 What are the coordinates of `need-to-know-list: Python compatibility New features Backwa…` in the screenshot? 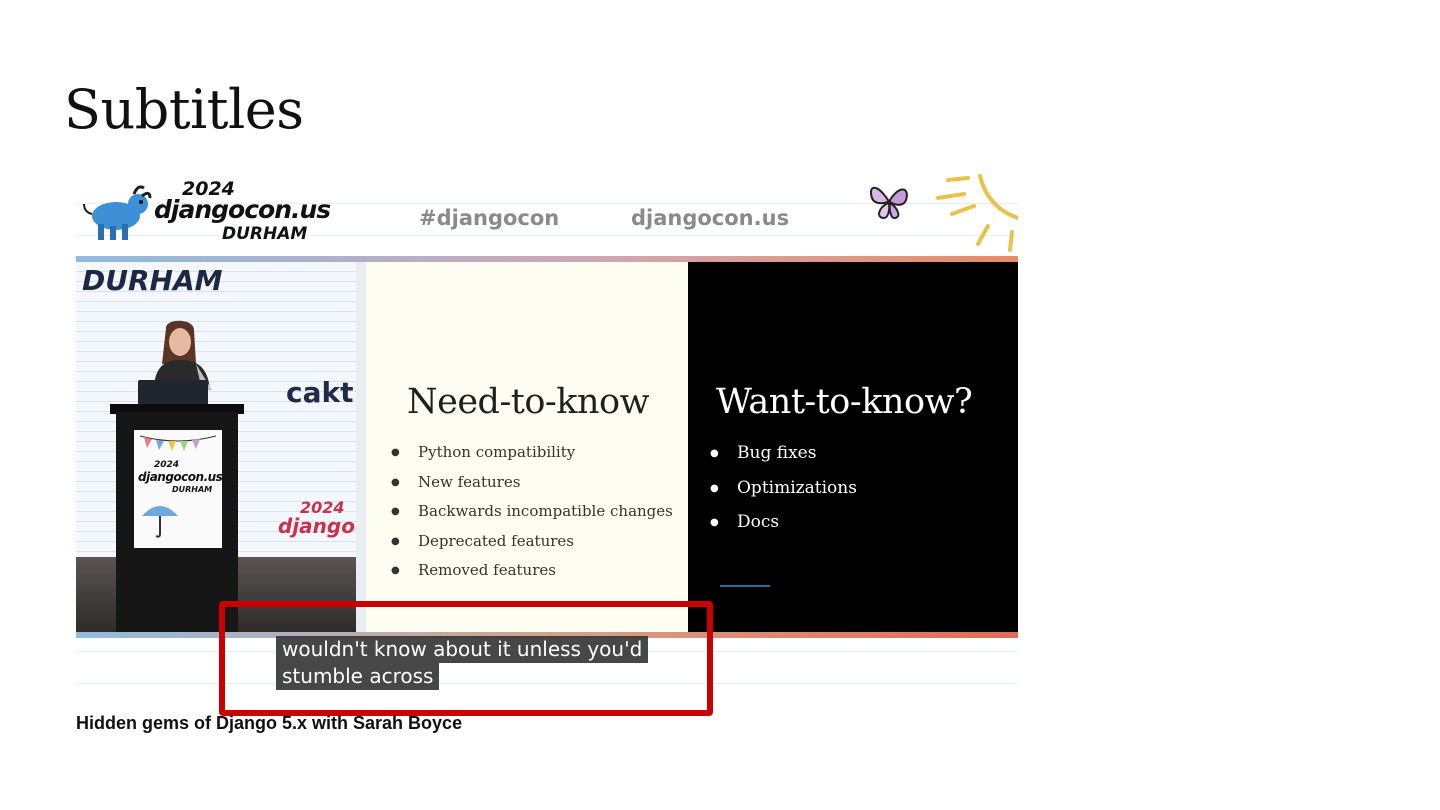 It's located at (532, 516).